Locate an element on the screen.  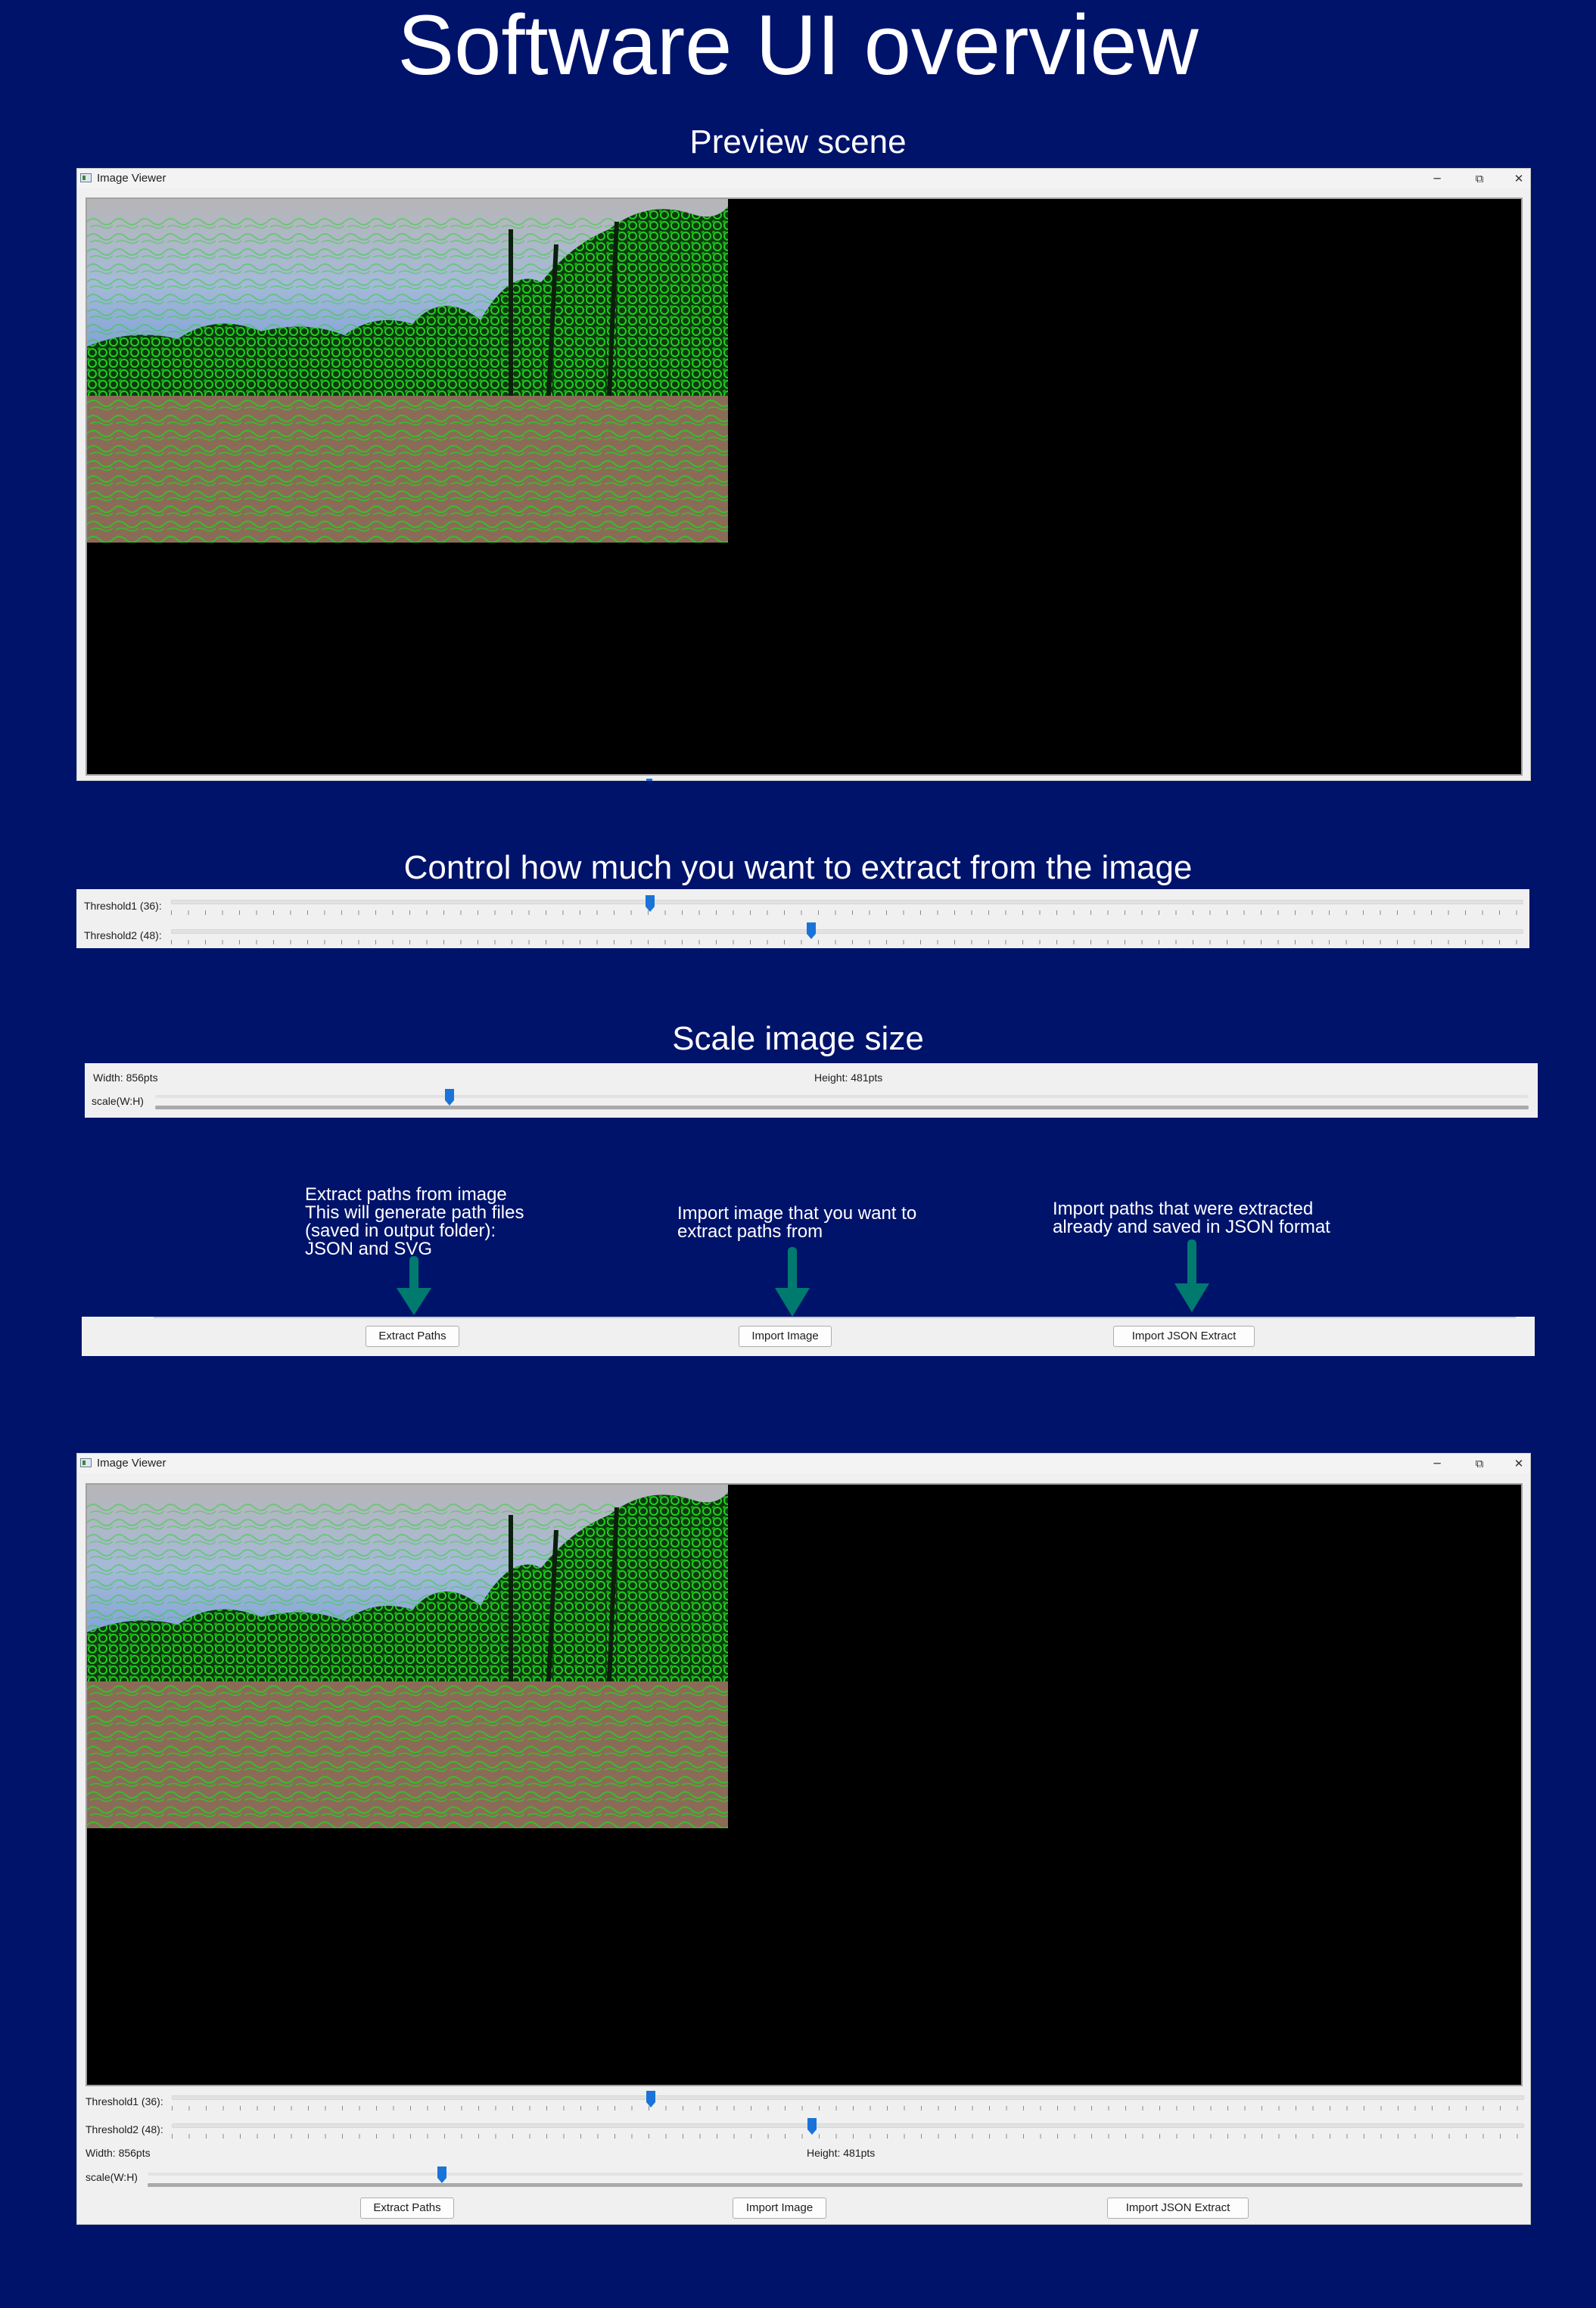
page-title: Software UI overview is located at coordinates (798, 46).